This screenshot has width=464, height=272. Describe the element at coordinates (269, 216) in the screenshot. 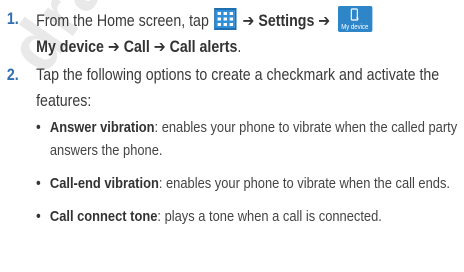

I see `option-desc: : plays a tone when a call is connected.` at that location.